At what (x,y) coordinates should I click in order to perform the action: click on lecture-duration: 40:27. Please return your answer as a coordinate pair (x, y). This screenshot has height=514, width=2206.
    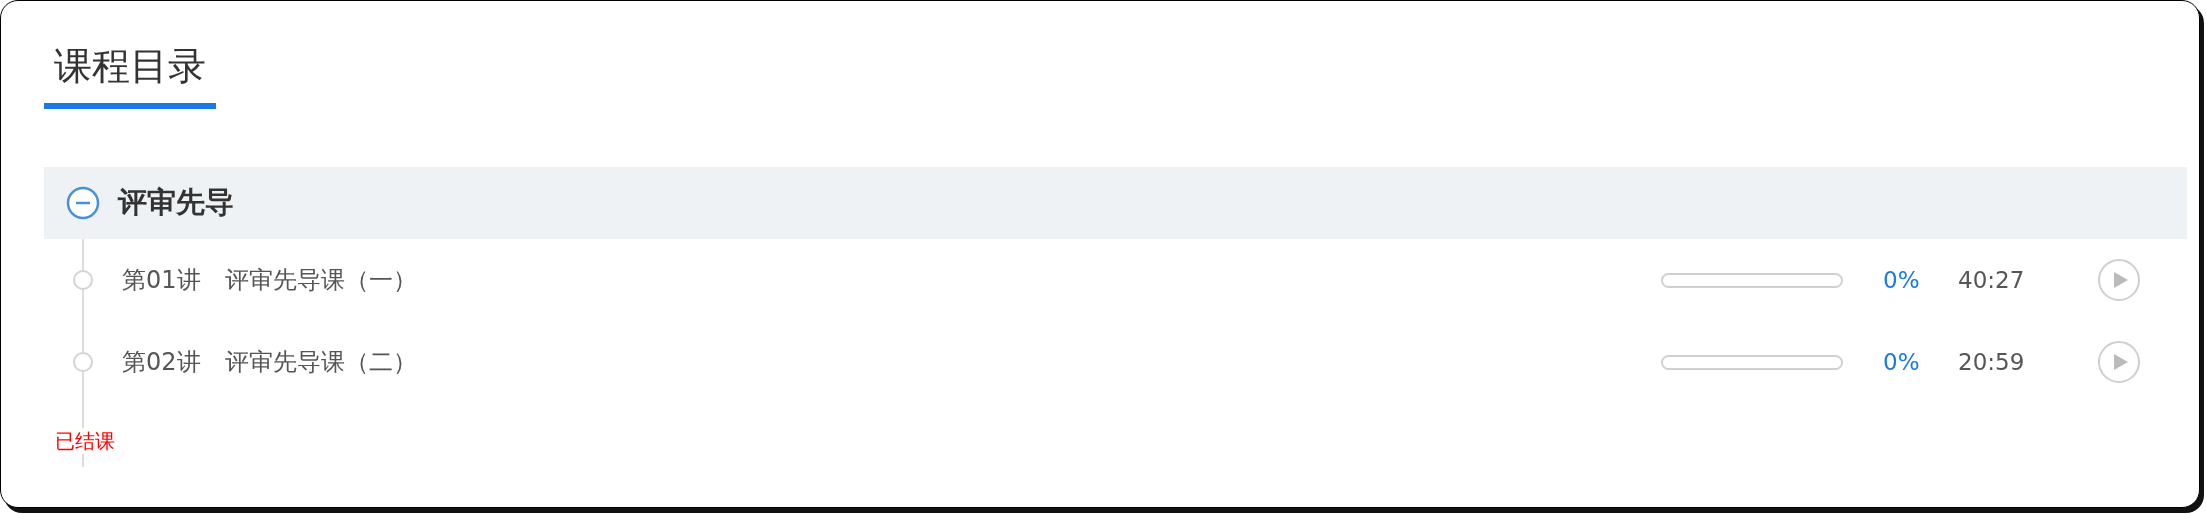
    Looking at the image, I should click on (1992, 280).